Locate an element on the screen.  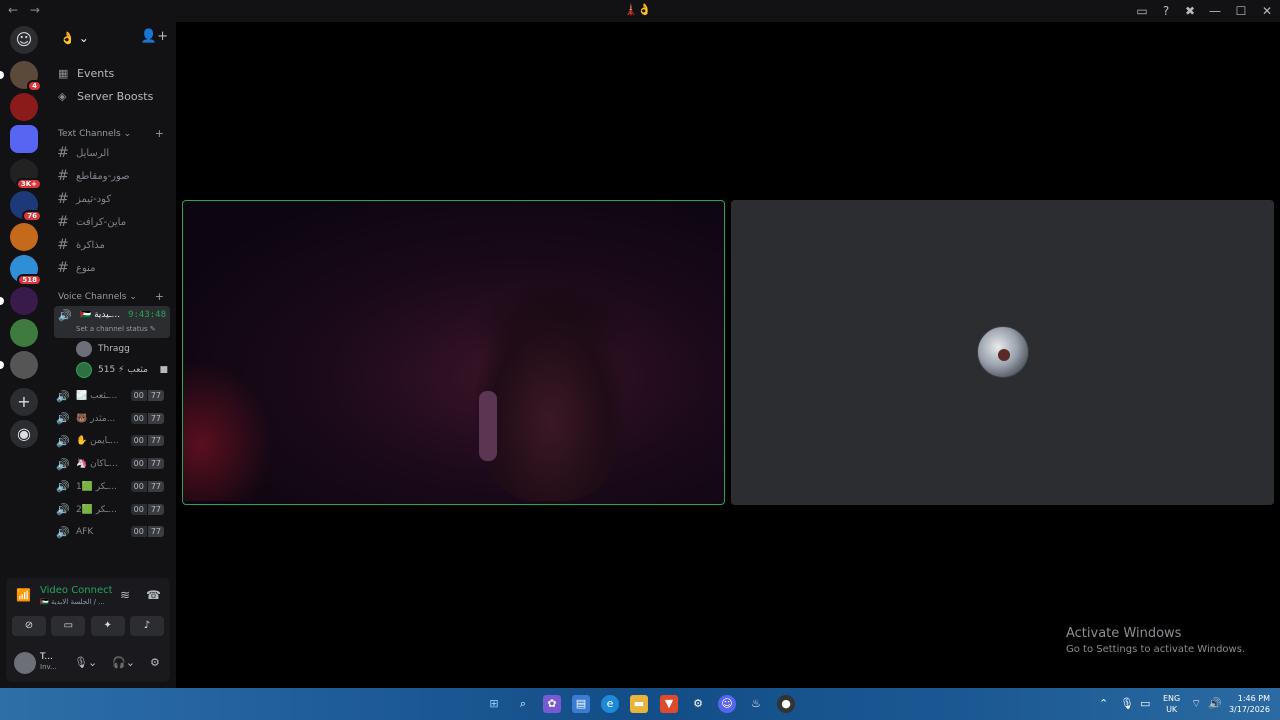
server-icon: 4 is located at coordinates (21, 76).